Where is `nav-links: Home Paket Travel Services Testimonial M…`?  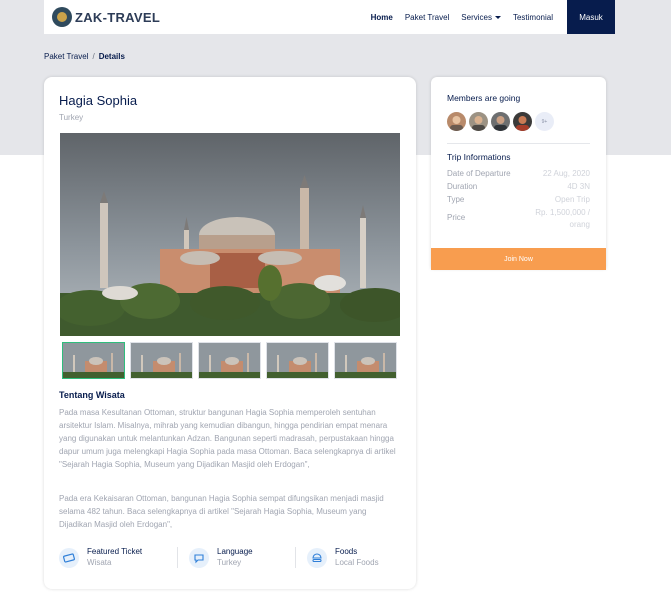
nav-links: Home Paket Travel Services Testimonial M… is located at coordinates (490, 17).